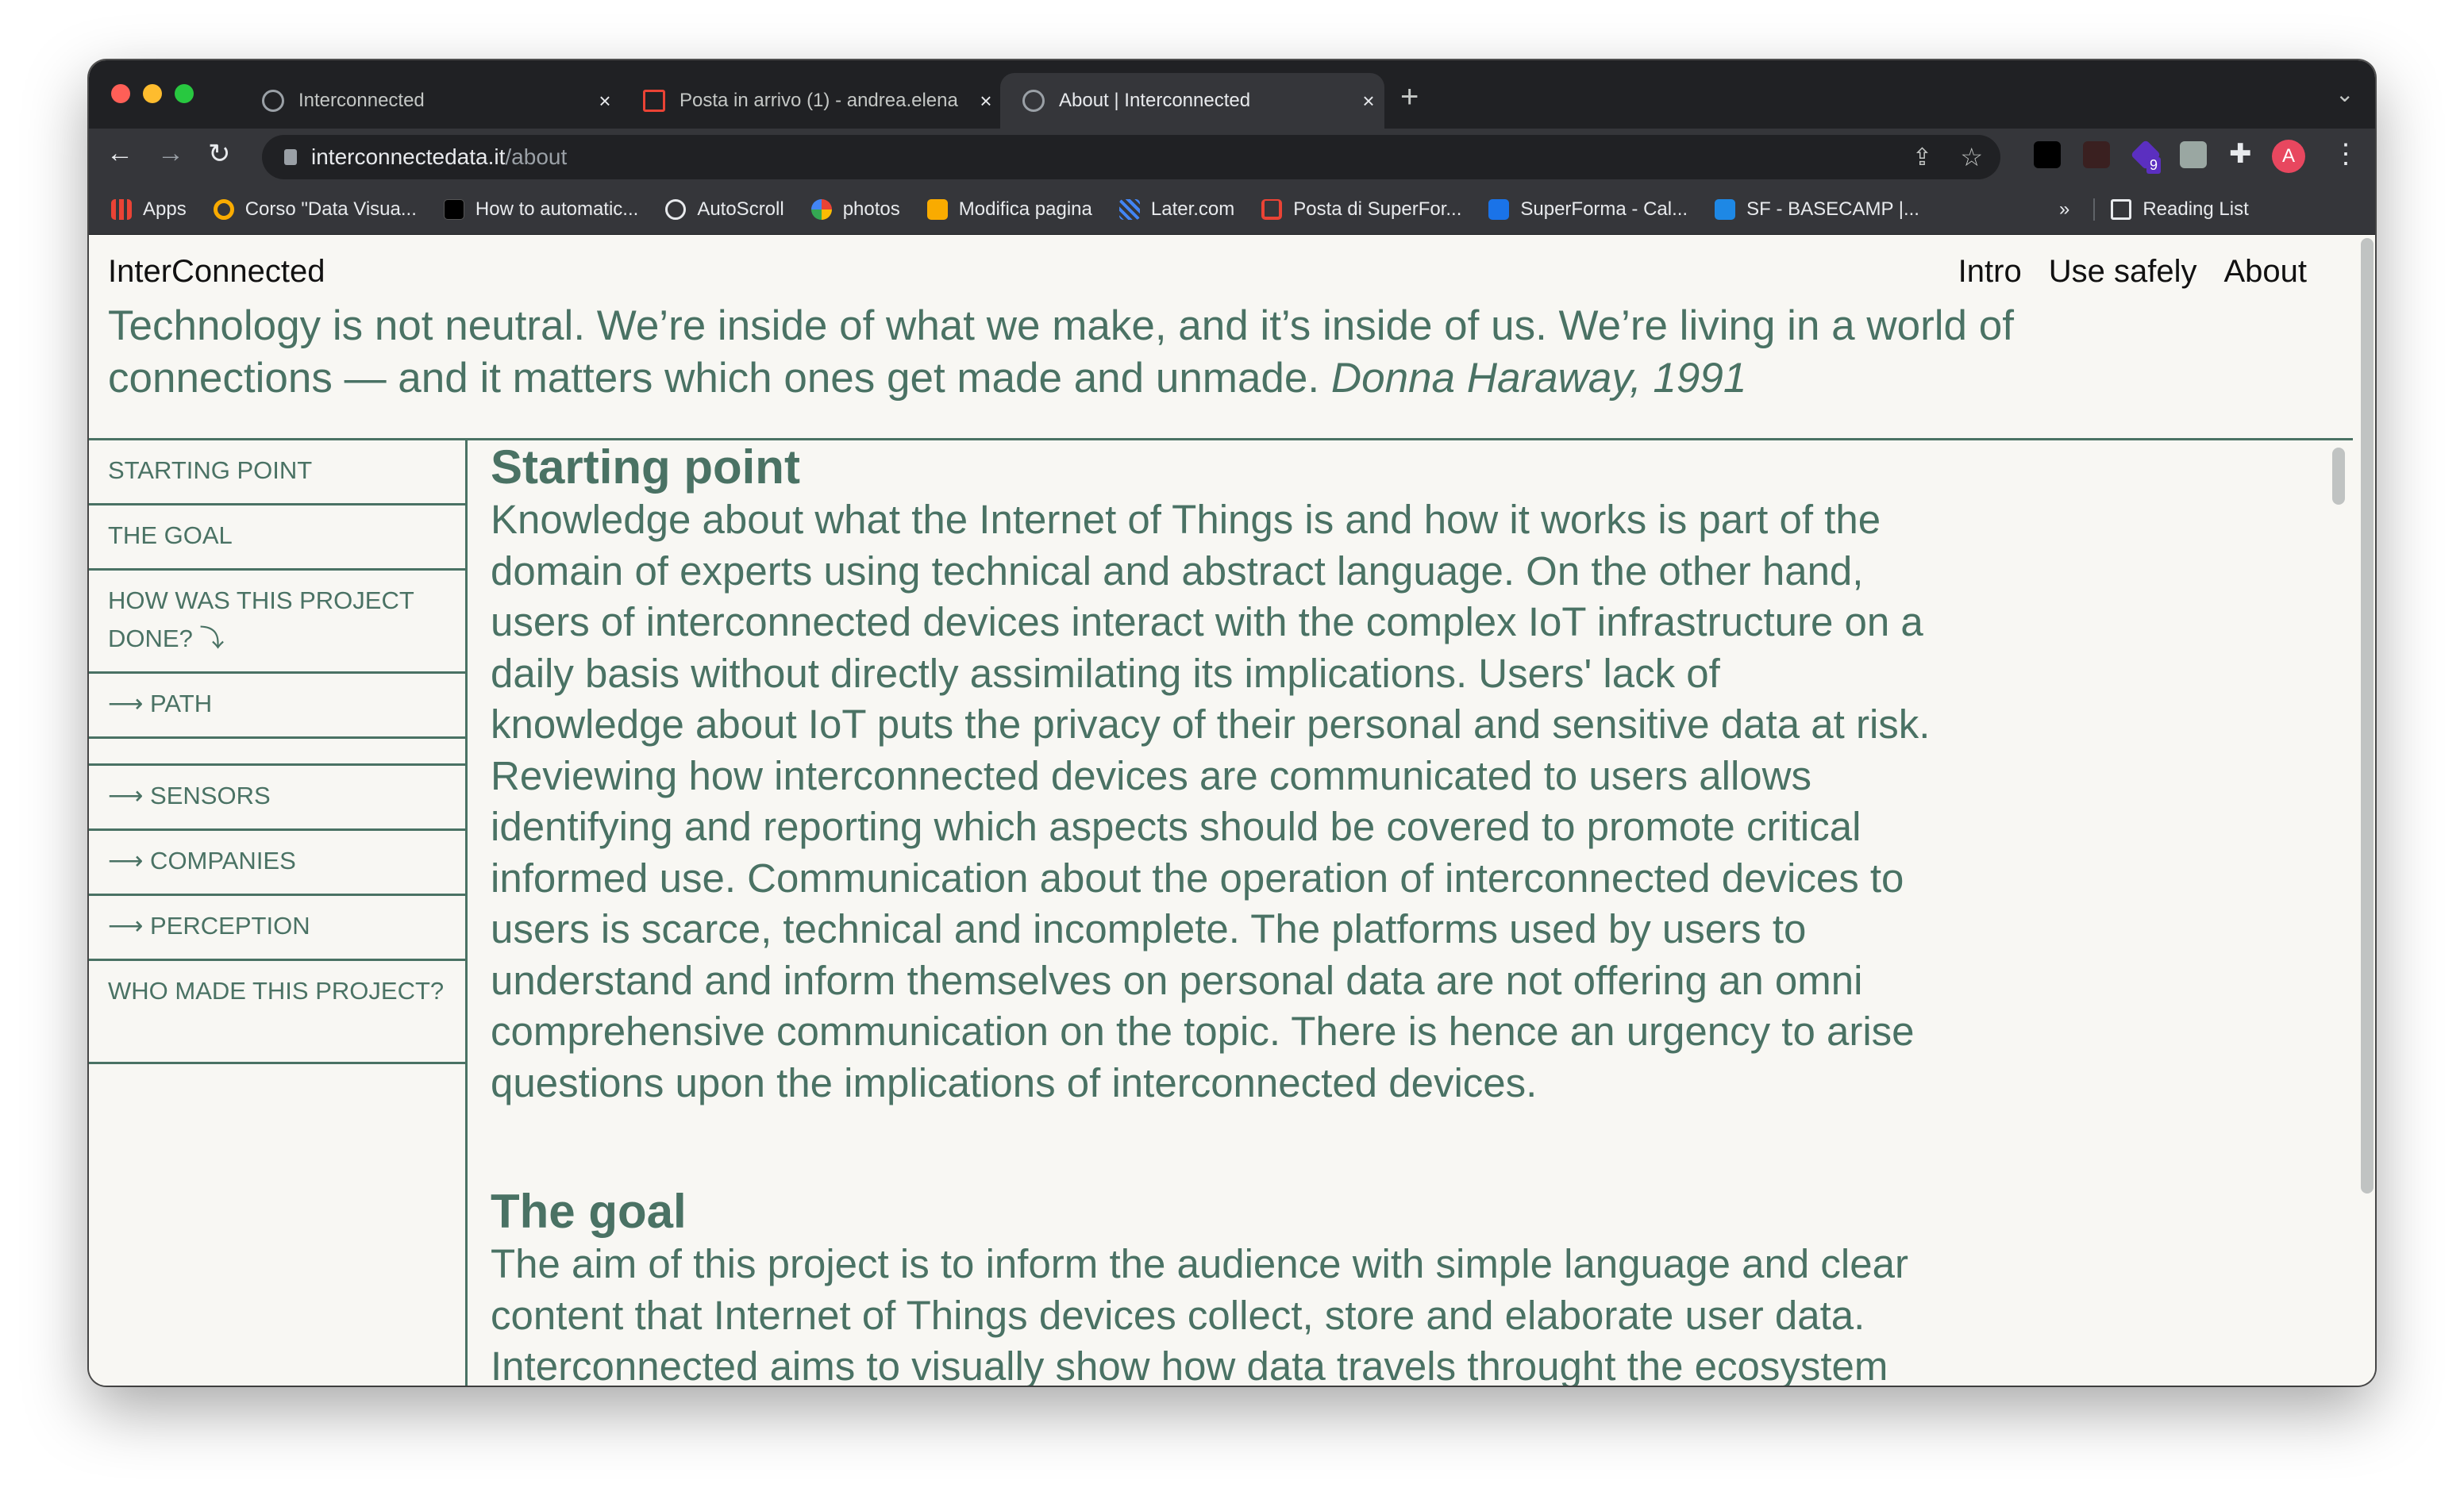 The image size is (2464, 1503). I want to click on bookmark: Later.com, so click(1176, 209).